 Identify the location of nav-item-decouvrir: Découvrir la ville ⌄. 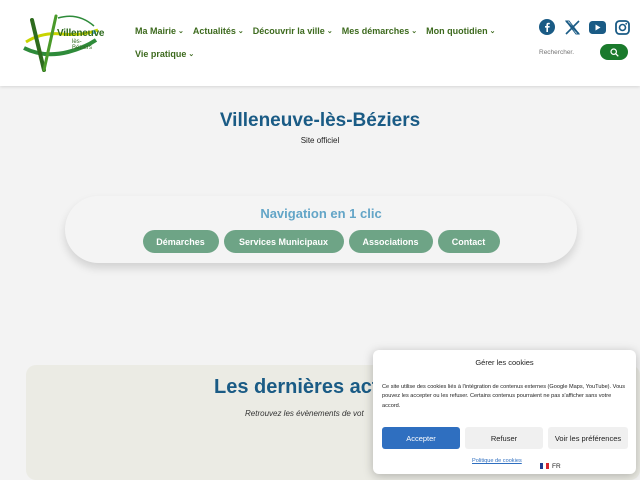
(293, 31).